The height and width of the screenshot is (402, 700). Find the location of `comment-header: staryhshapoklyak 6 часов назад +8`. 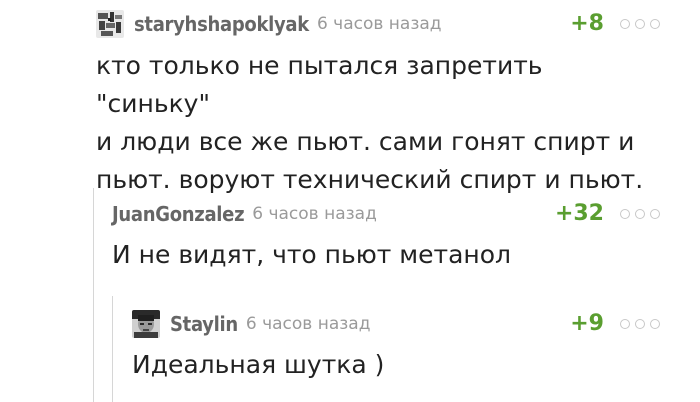

comment-header: staryhshapoklyak 6 часов назад +8 is located at coordinates (378, 24).